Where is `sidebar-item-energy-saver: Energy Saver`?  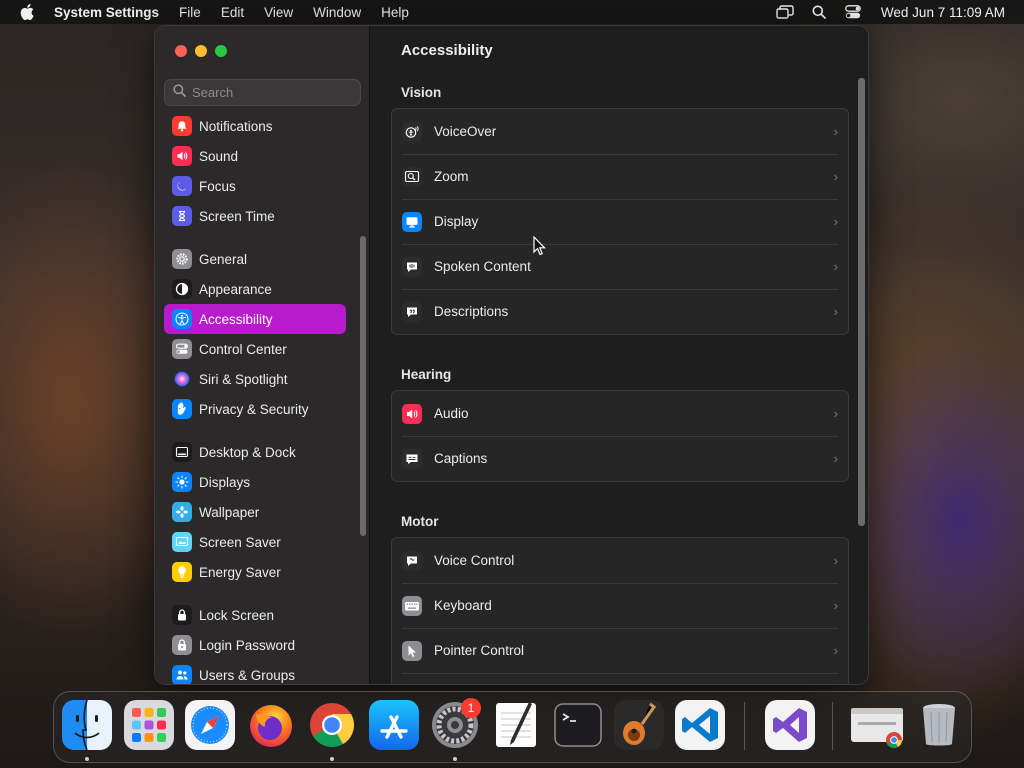 sidebar-item-energy-saver: Energy Saver is located at coordinates (255, 572).